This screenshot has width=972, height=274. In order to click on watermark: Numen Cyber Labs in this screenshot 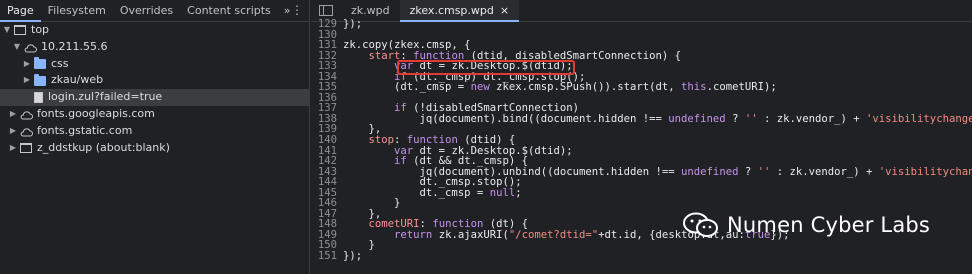, I will do `click(806, 225)`.